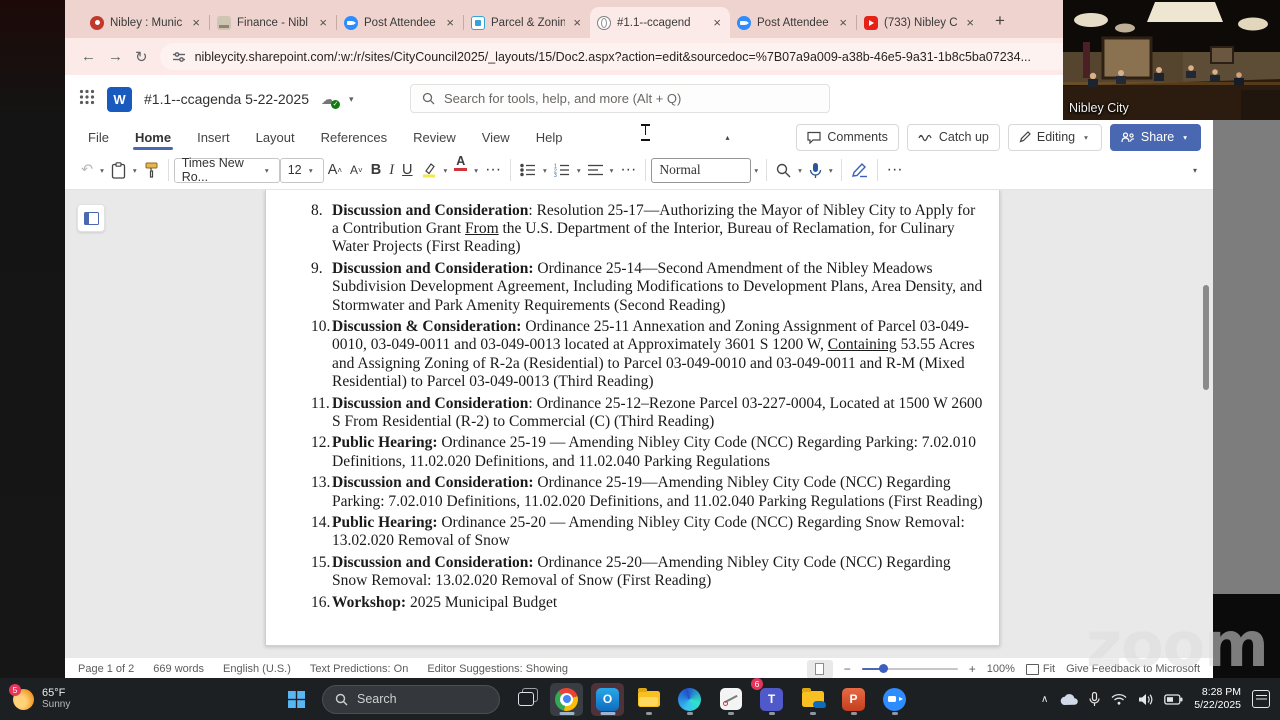 Image resolution: width=1280 pixels, height=720 pixels. I want to click on paste-button, so click(118, 170).